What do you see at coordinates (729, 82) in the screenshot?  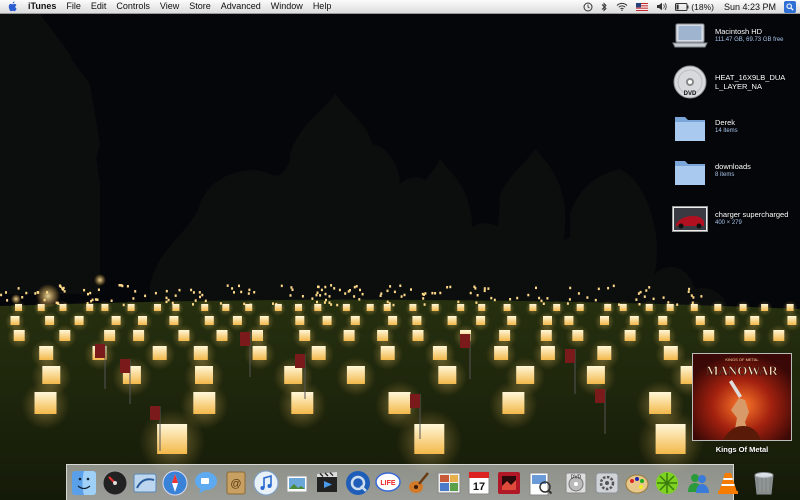 I see `desktop-icon-dvd: DVD HEAT_16X9LB_DUAL_LAYER_NA` at bounding box center [729, 82].